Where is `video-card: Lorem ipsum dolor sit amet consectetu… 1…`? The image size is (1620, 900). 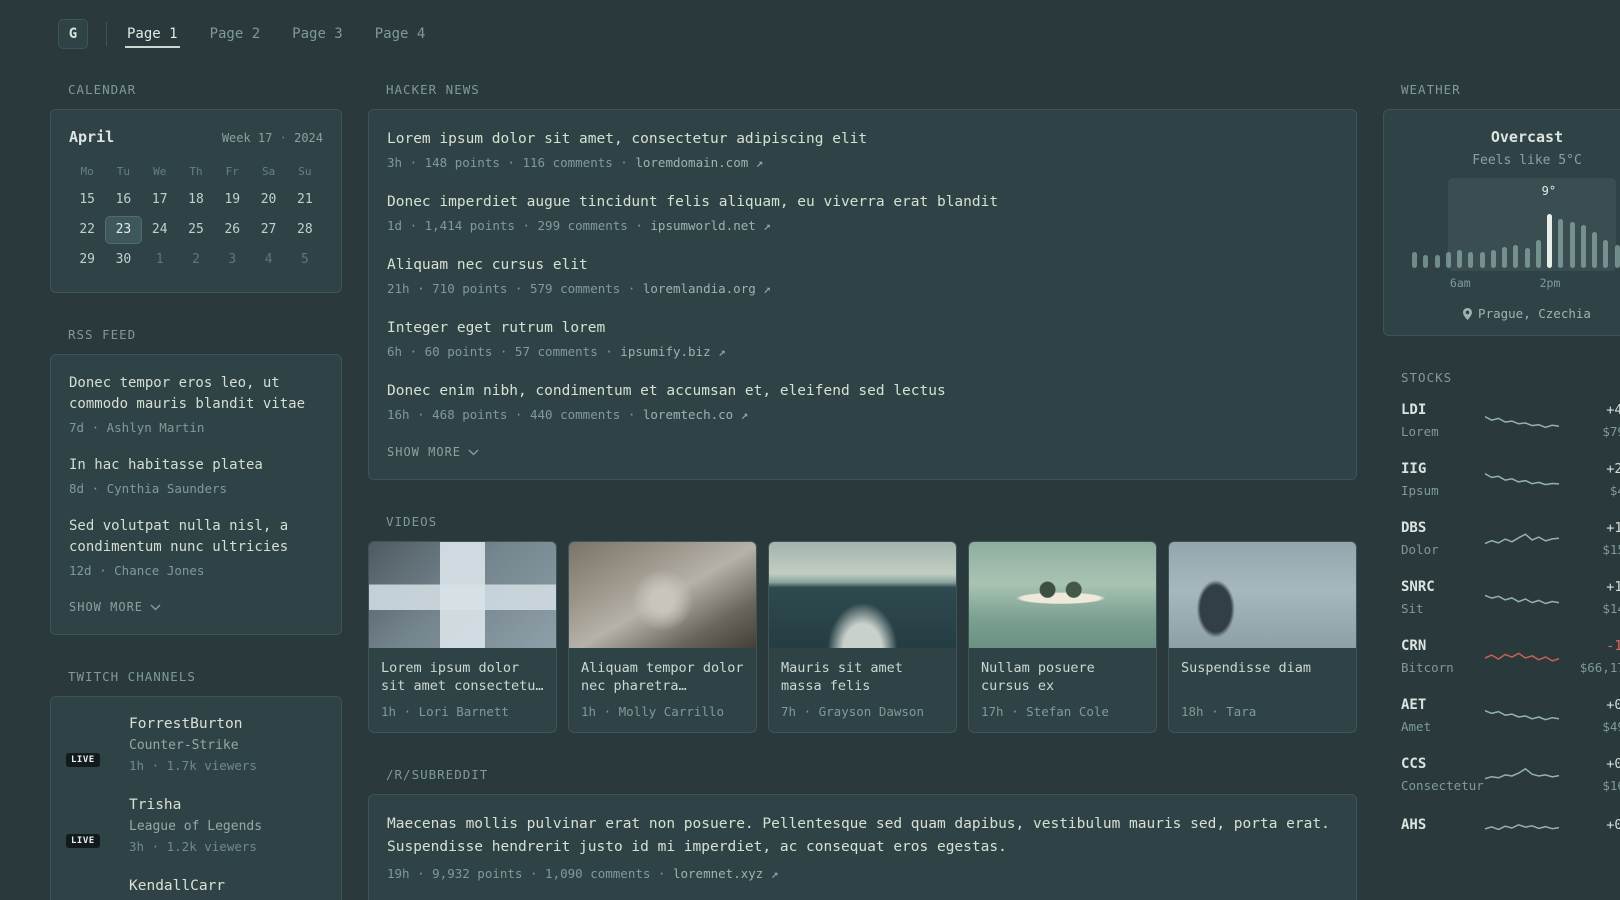
video-card: Lorem ipsum dolor sit amet consectetu… 1… is located at coordinates (462, 637).